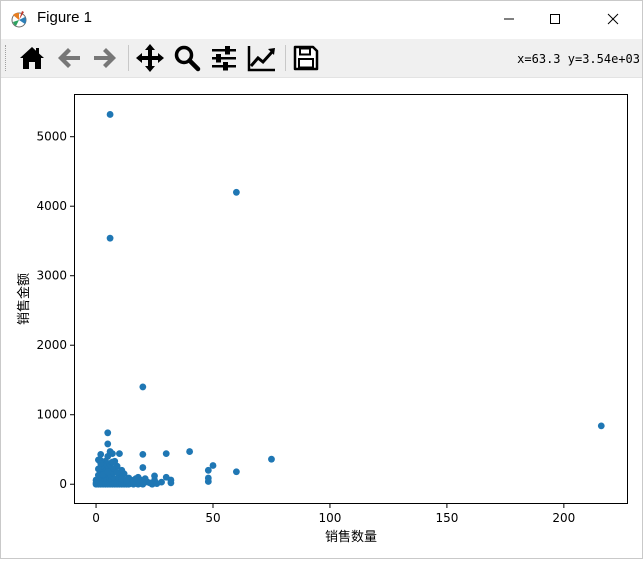 The height and width of the screenshot is (562, 643). I want to click on subplots-button, so click(224, 58).